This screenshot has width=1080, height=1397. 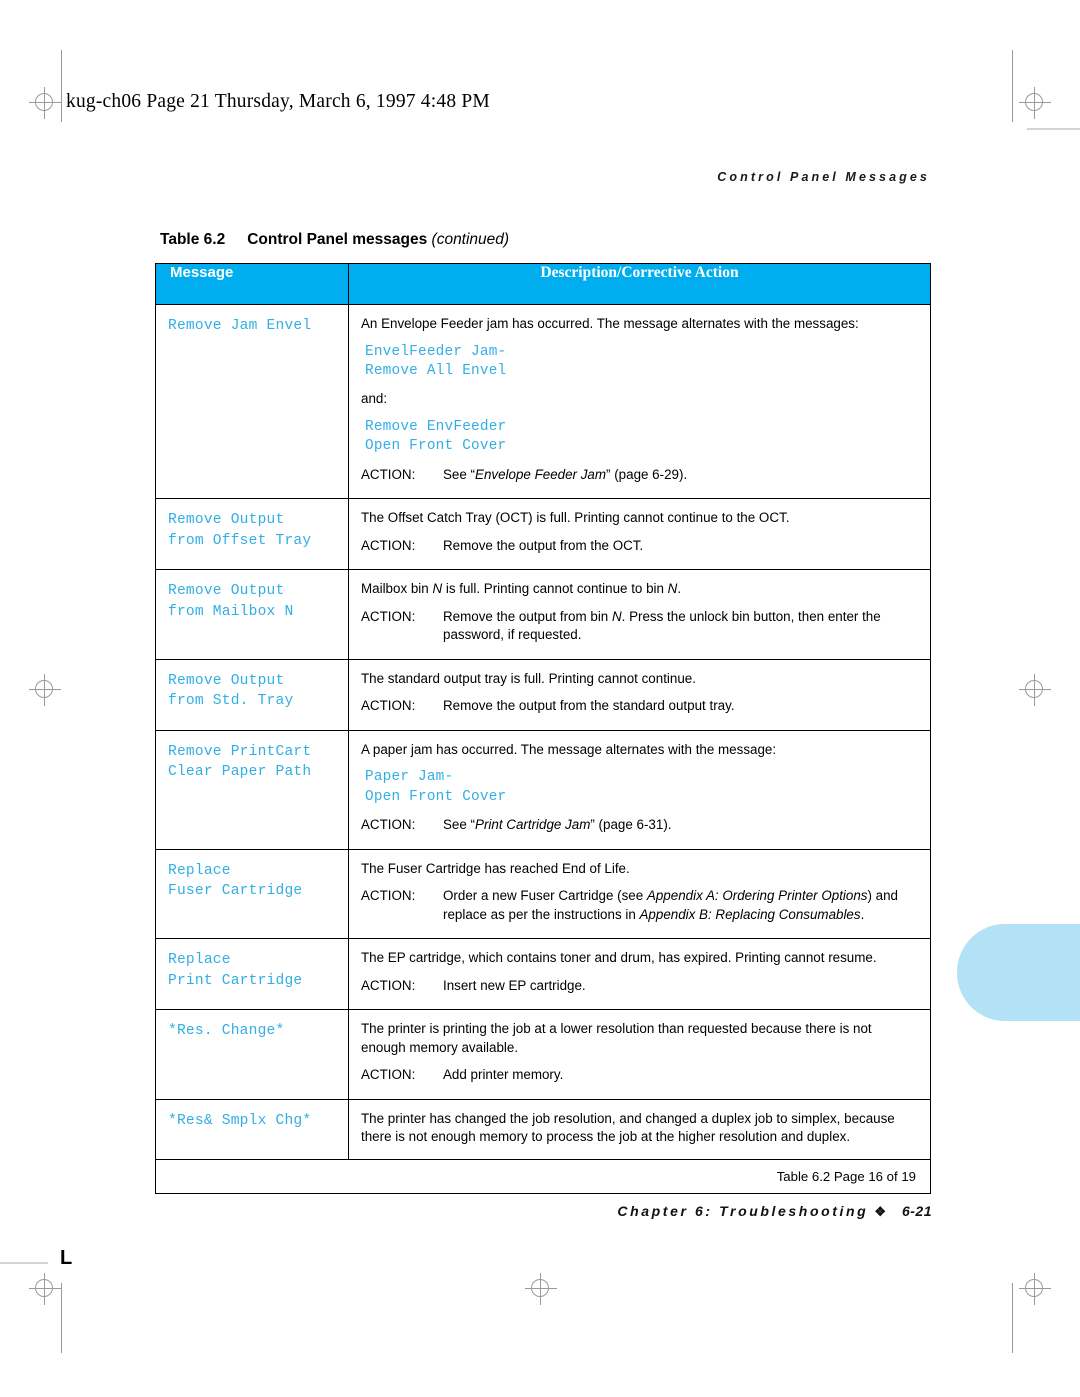 I want to click on table-header-row: Message Description/Corrective Action, so click(x=543, y=284).